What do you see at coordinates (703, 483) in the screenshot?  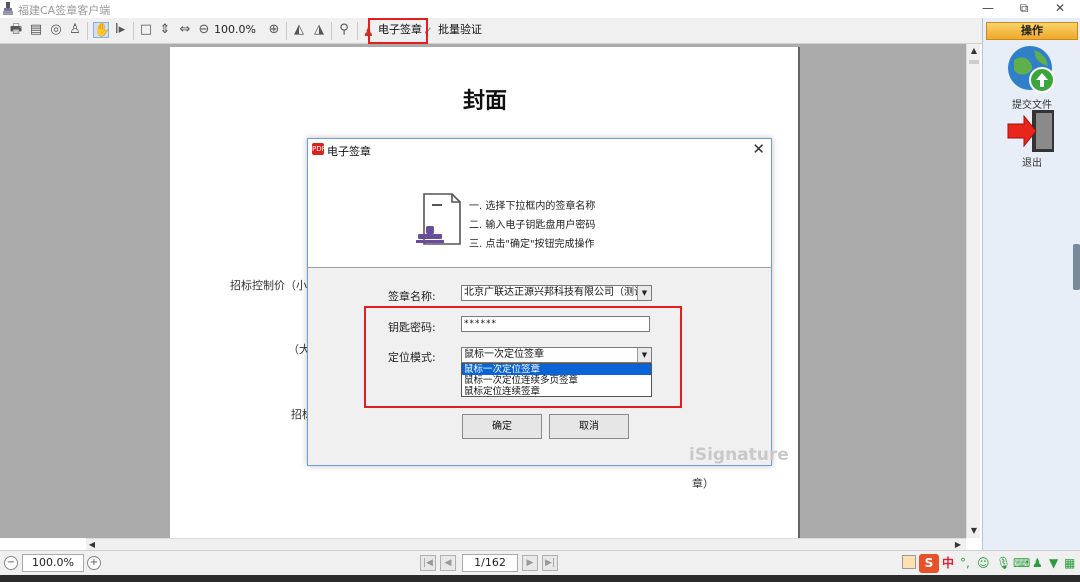 I see `page-text-fragment: 章）` at bounding box center [703, 483].